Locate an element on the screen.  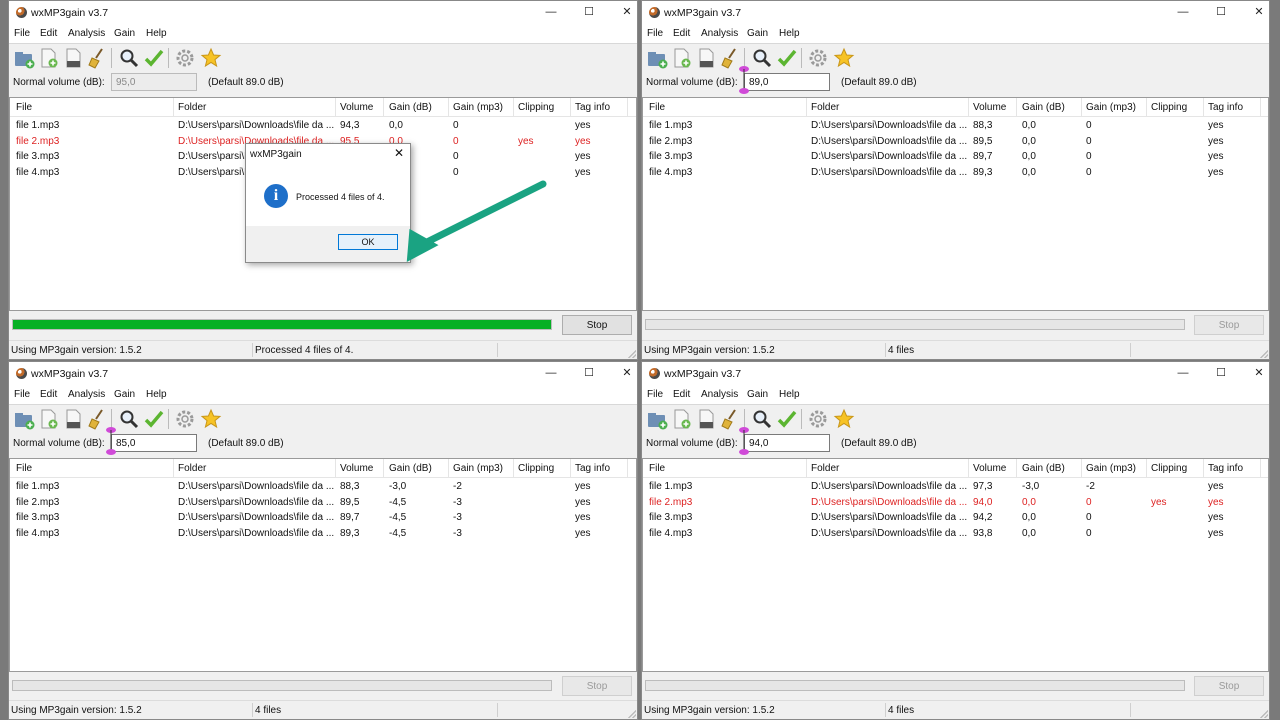
dialog-close-icon: ✕ is located at coordinates (399, 153).